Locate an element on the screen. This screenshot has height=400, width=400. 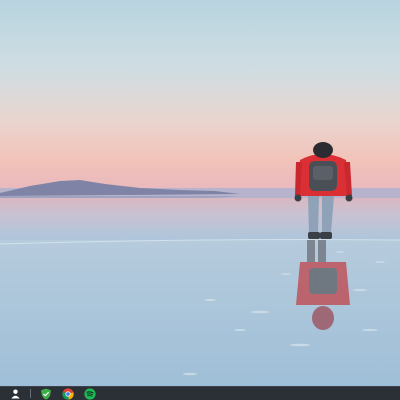
user-account-button is located at coordinates (15, 394).